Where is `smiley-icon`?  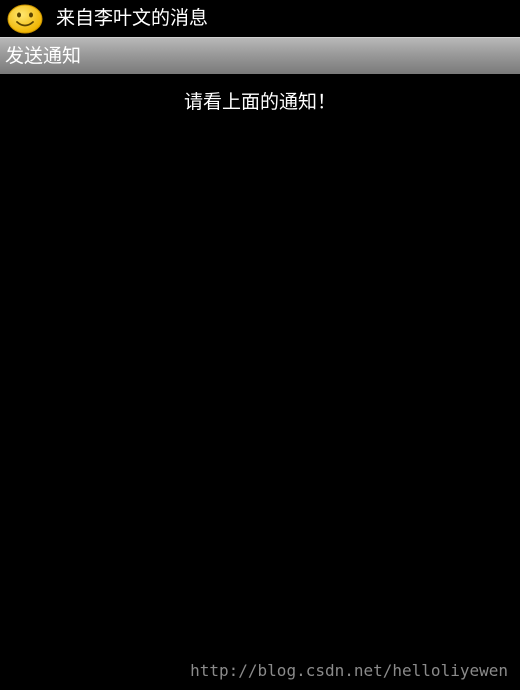
smiley-icon is located at coordinates (25, 19).